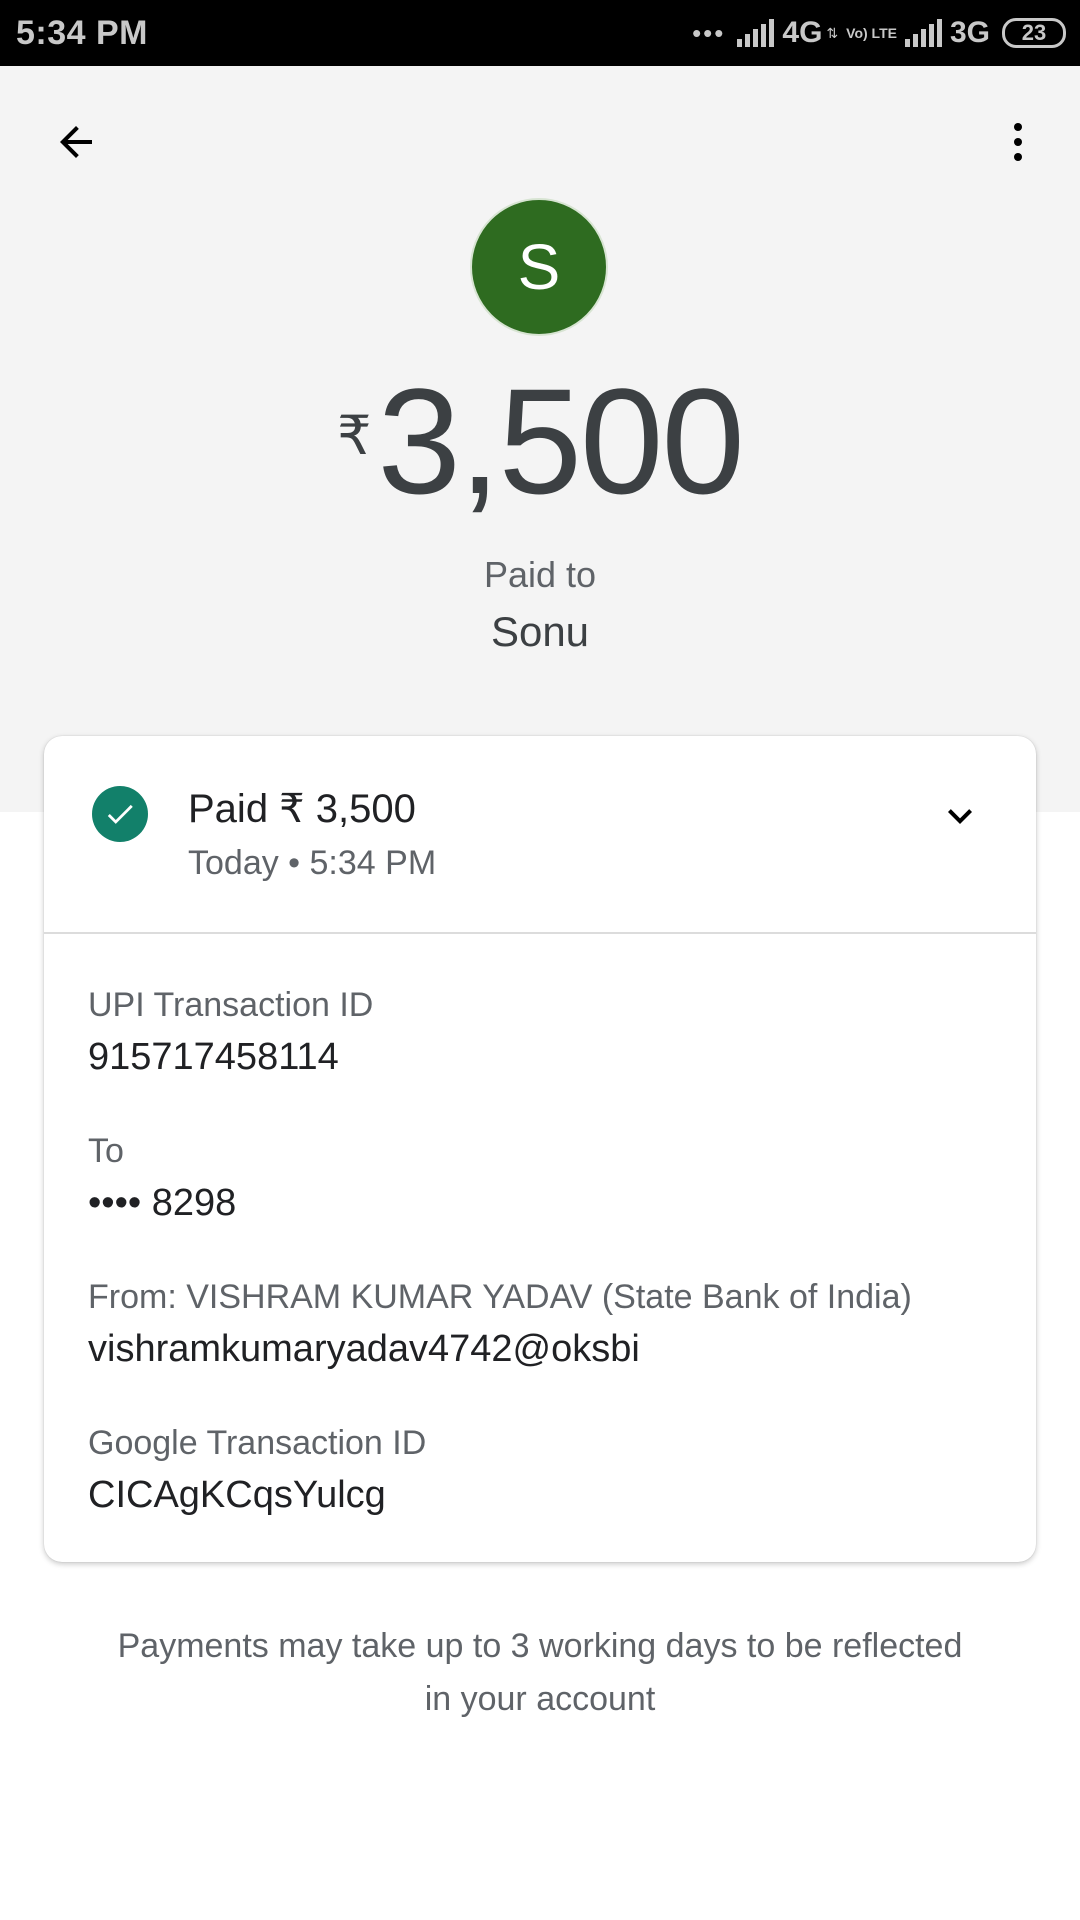 The image size is (1080, 1920). Describe the element at coordinates (923, 33) in the screenshot. I see `signal-2-icon` at that location.